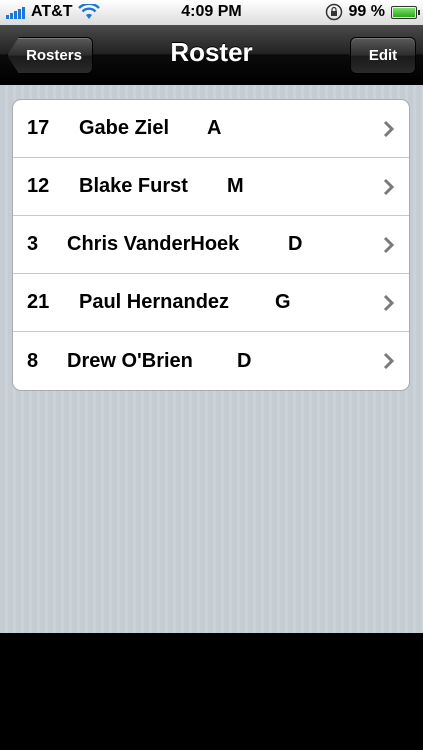  I want to click on player-name: Gabe Ziel, so click(124, 128).